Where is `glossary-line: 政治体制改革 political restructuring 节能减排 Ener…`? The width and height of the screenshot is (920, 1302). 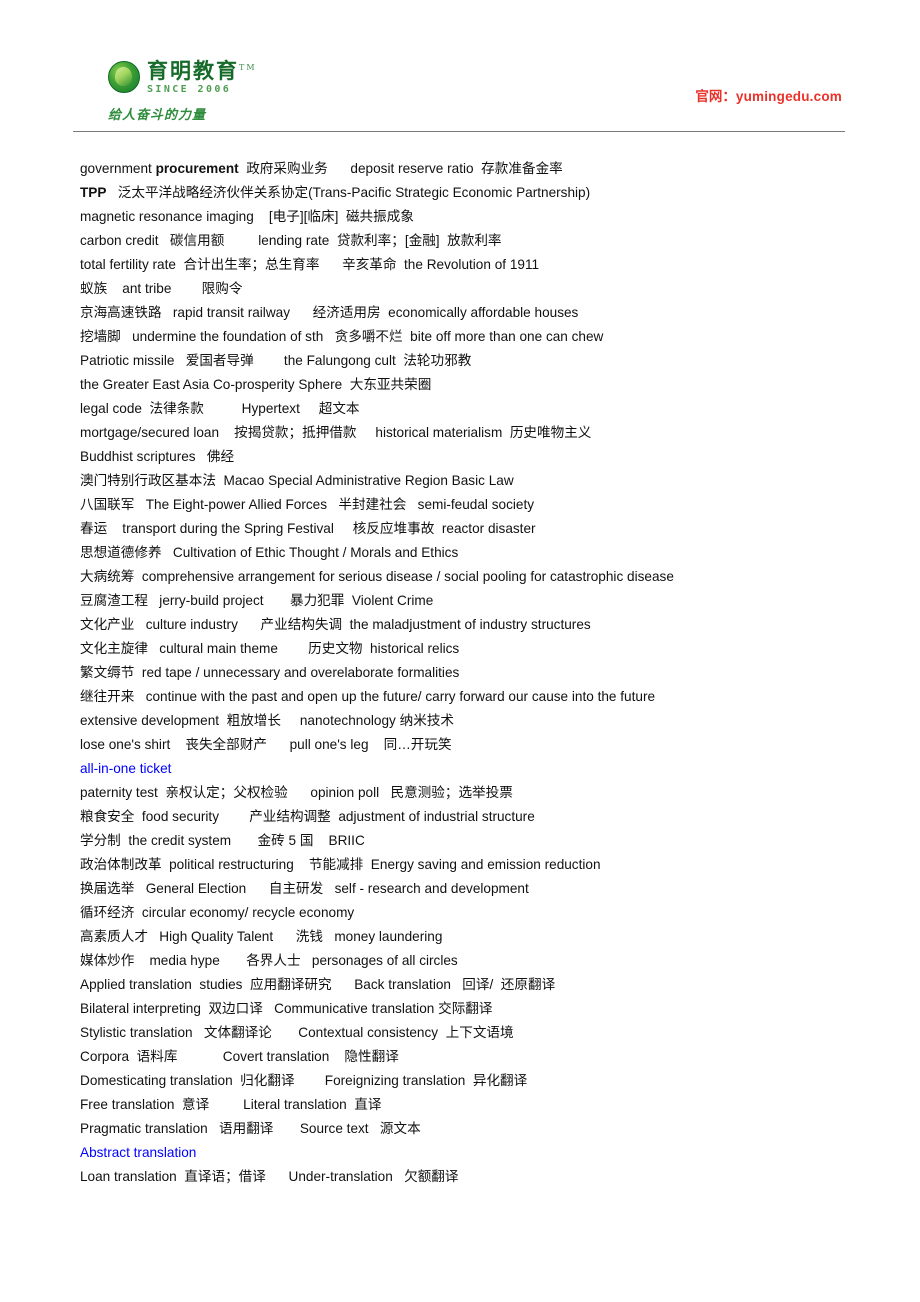
glossary-line: 政治体制改革 political restructuring 节能减排 Ener… is located at coordinates (340, 864).